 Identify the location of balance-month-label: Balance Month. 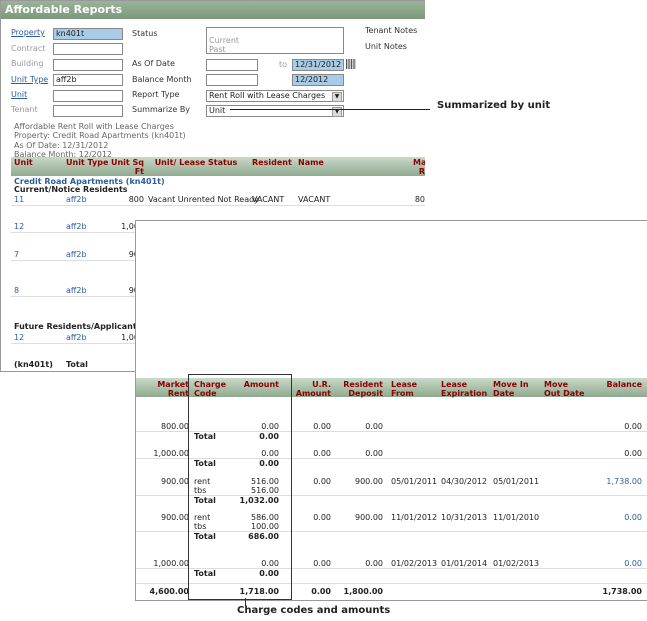
(162, 79).